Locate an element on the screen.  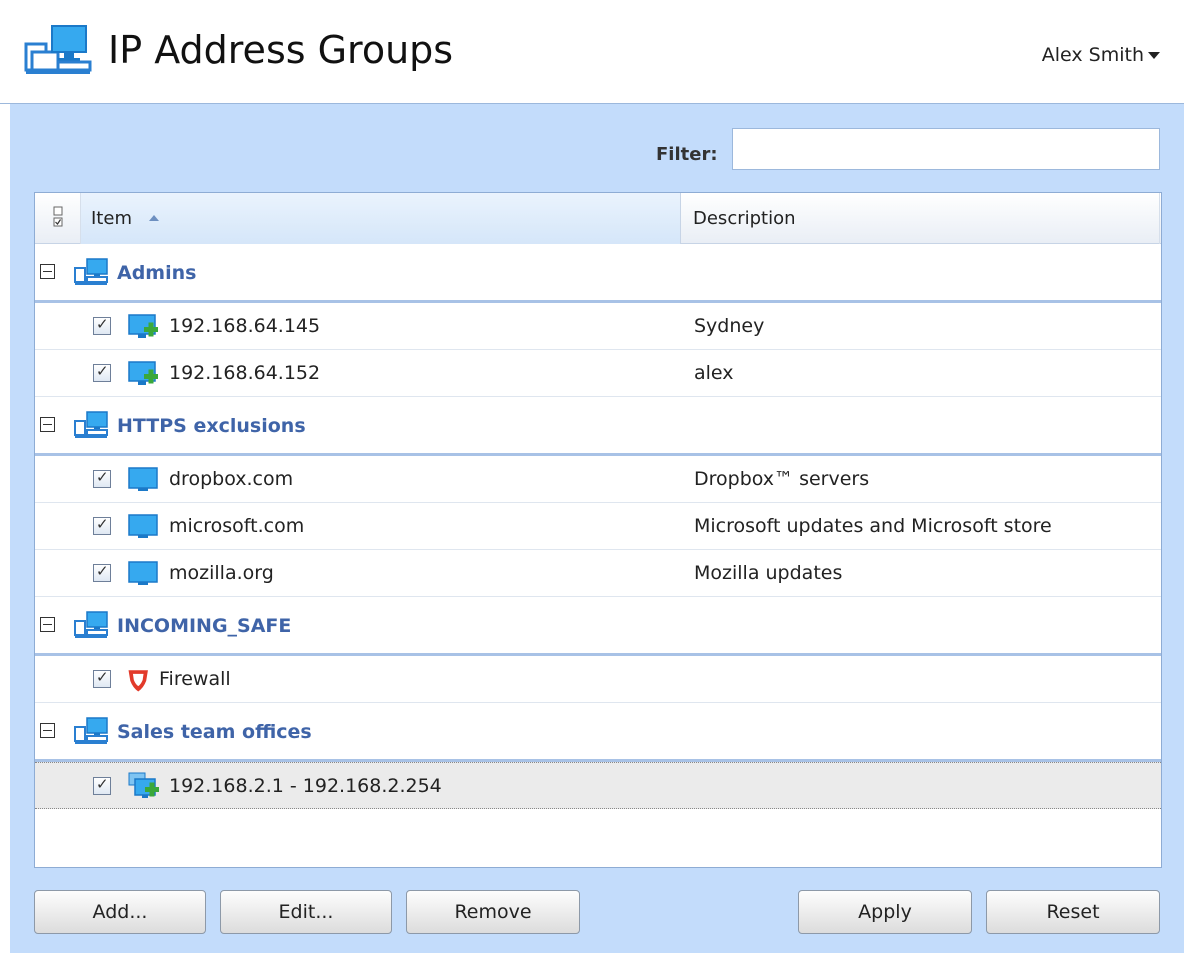
group-name: Admins is located at coordinates (157, 273).